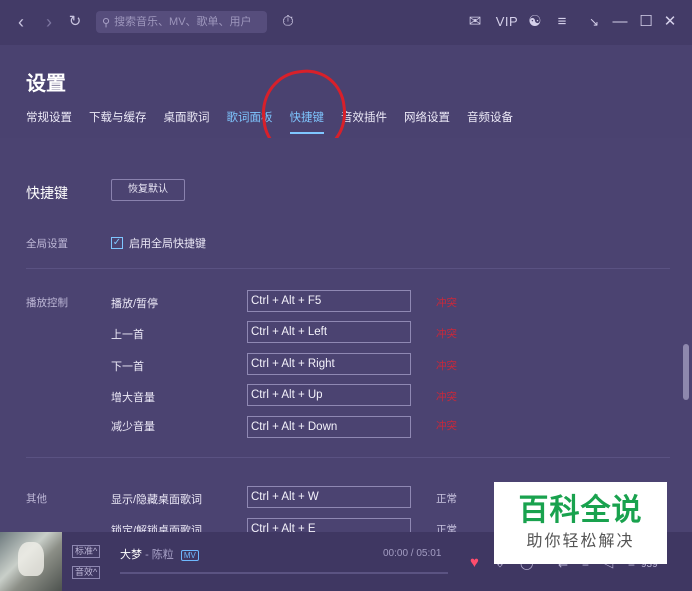 This screenshot has height=591, width=692. Describe the element at coordinates (31, 561) in the screenshot. I see `album-cover` at that location.